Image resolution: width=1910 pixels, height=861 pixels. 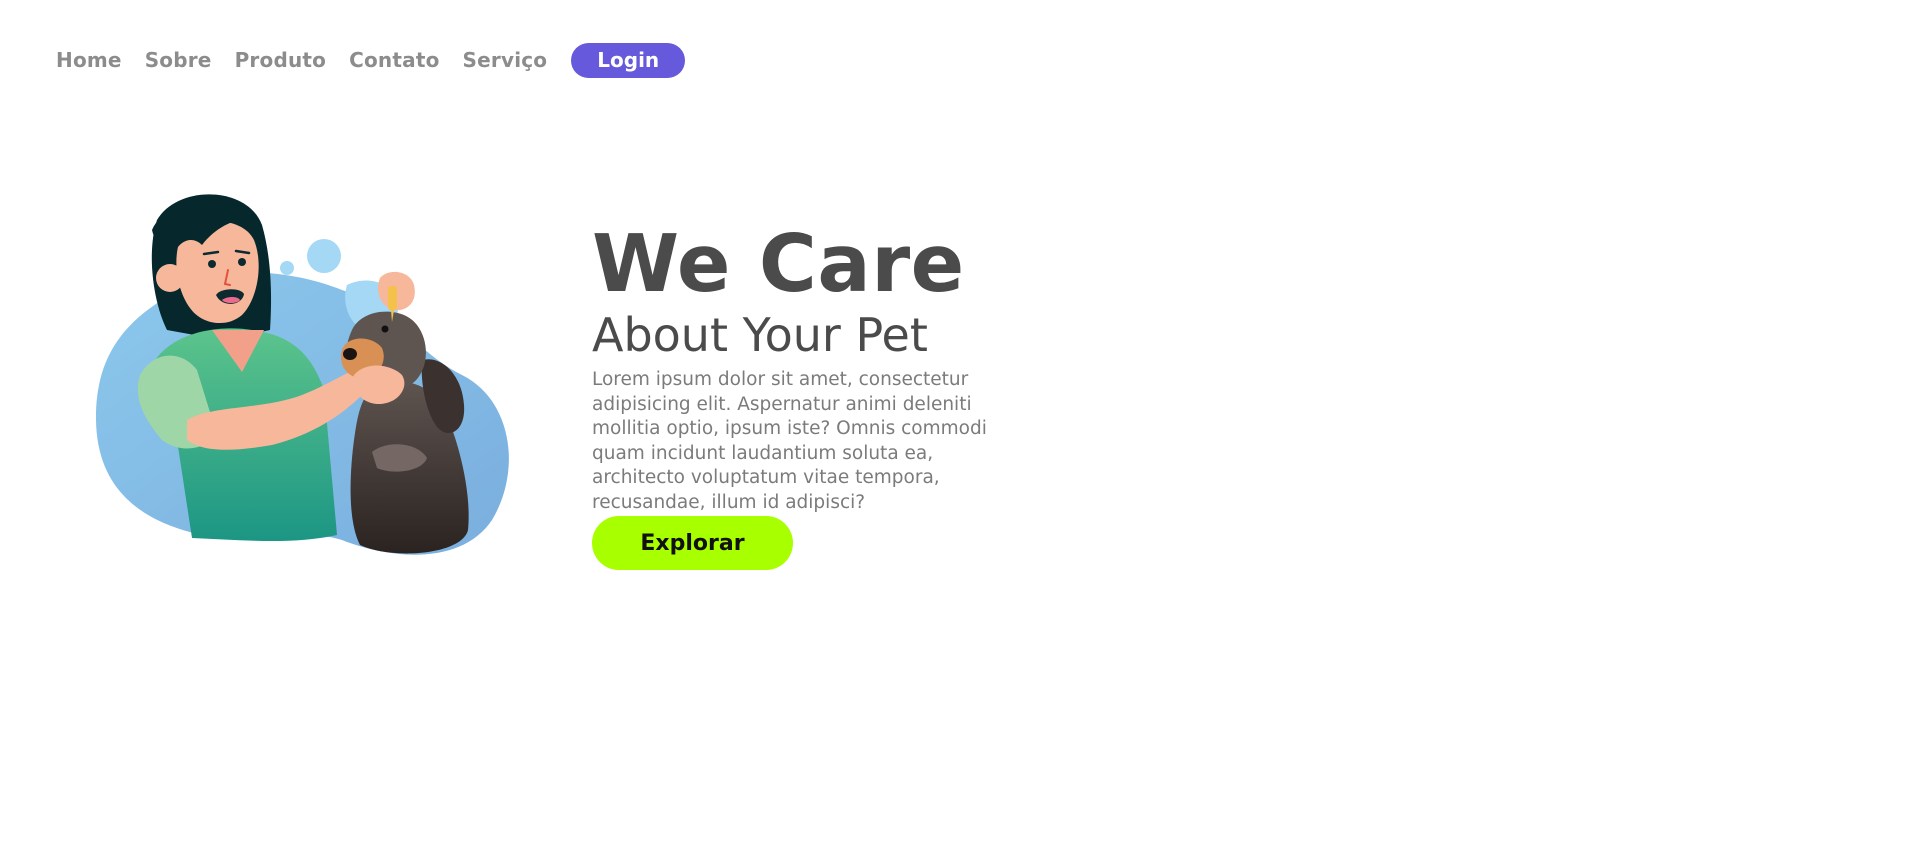 I want to click on hero-headline: We Care, so click(x=778, y=264).